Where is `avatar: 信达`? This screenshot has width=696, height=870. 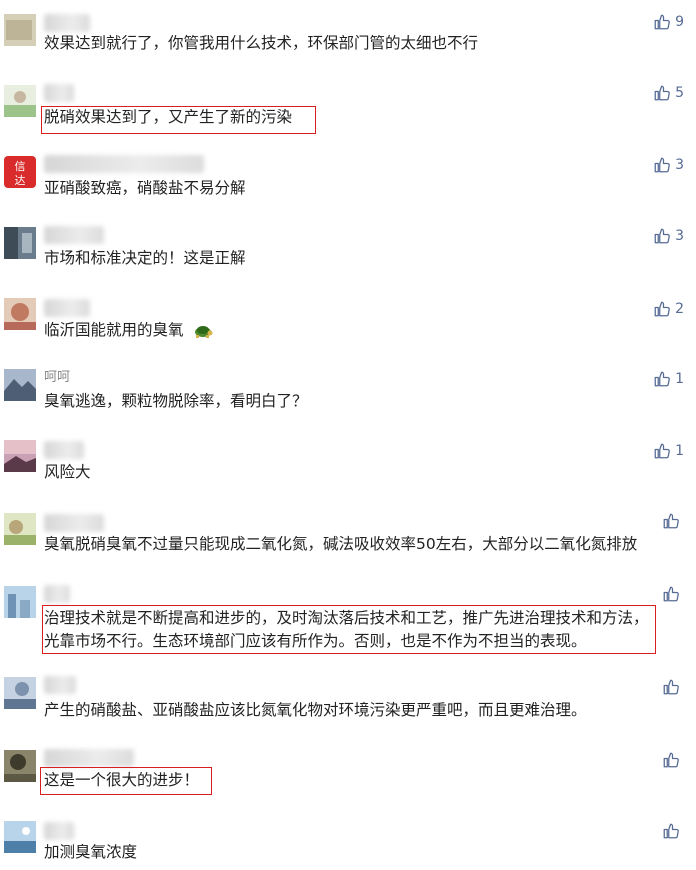 avatar: 信达 is located at coordinates (20, 172).